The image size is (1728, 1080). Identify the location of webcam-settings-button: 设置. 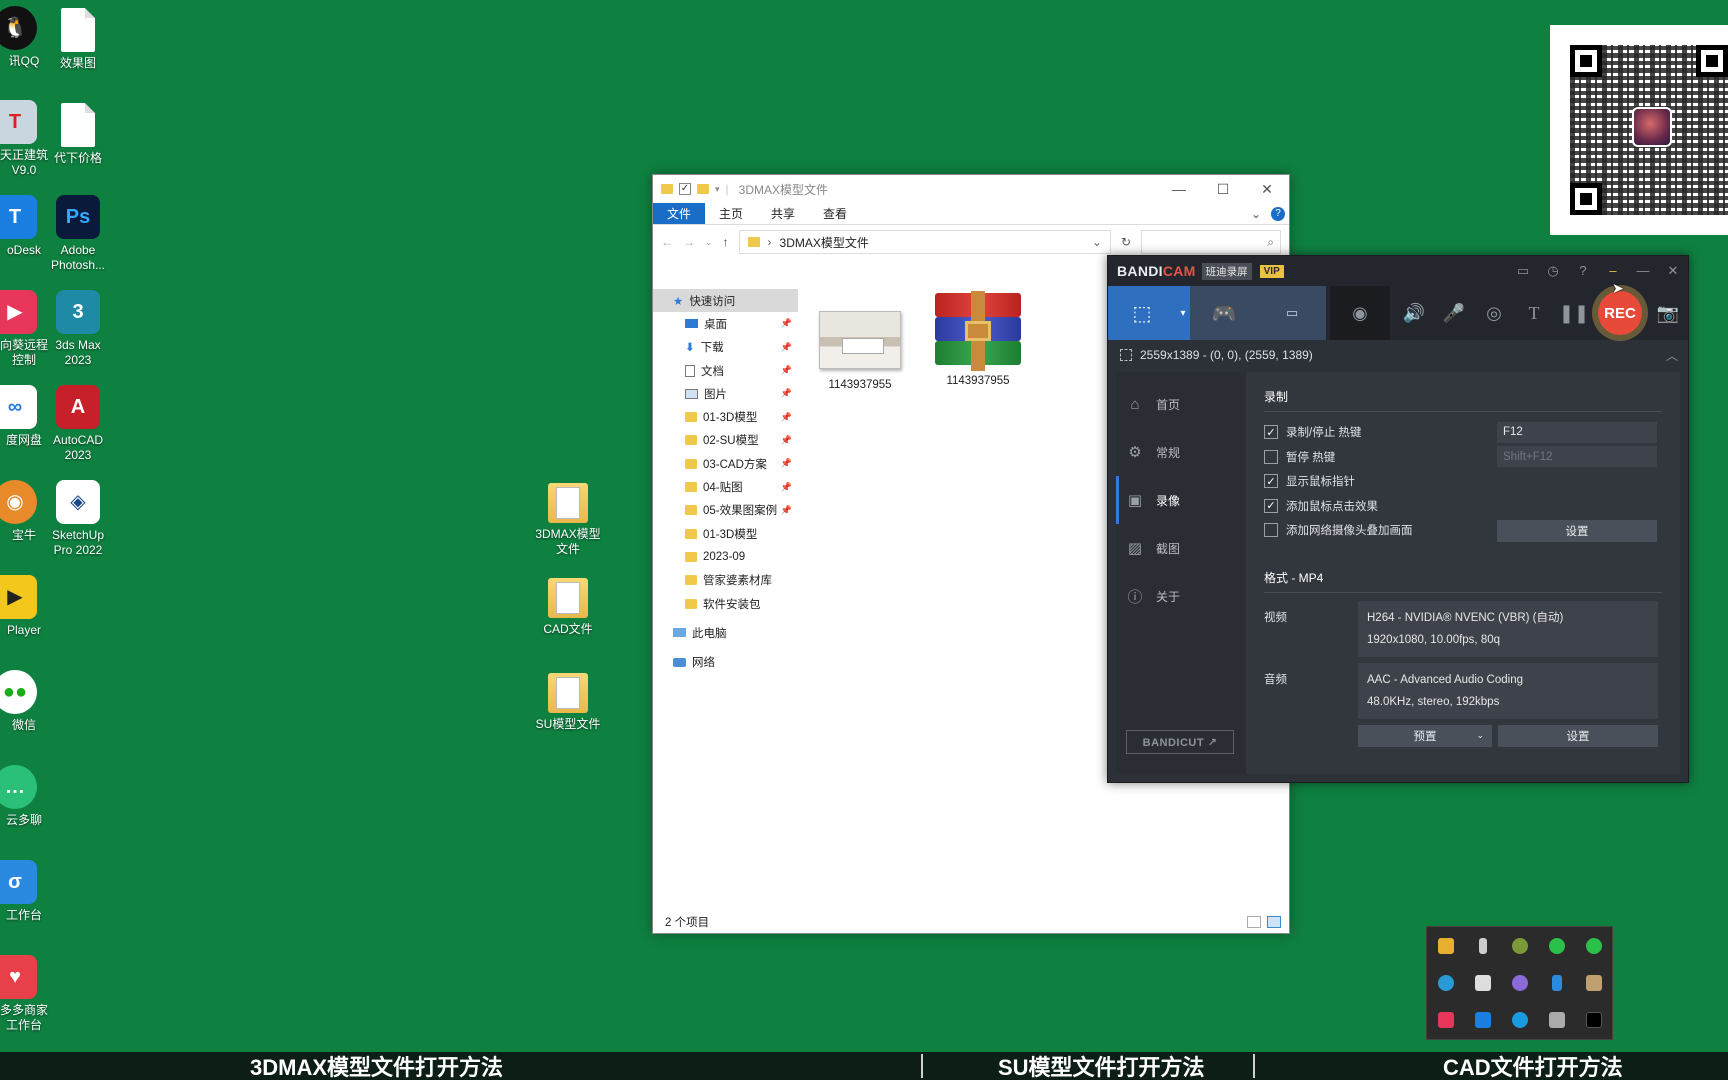
(1577, 531).